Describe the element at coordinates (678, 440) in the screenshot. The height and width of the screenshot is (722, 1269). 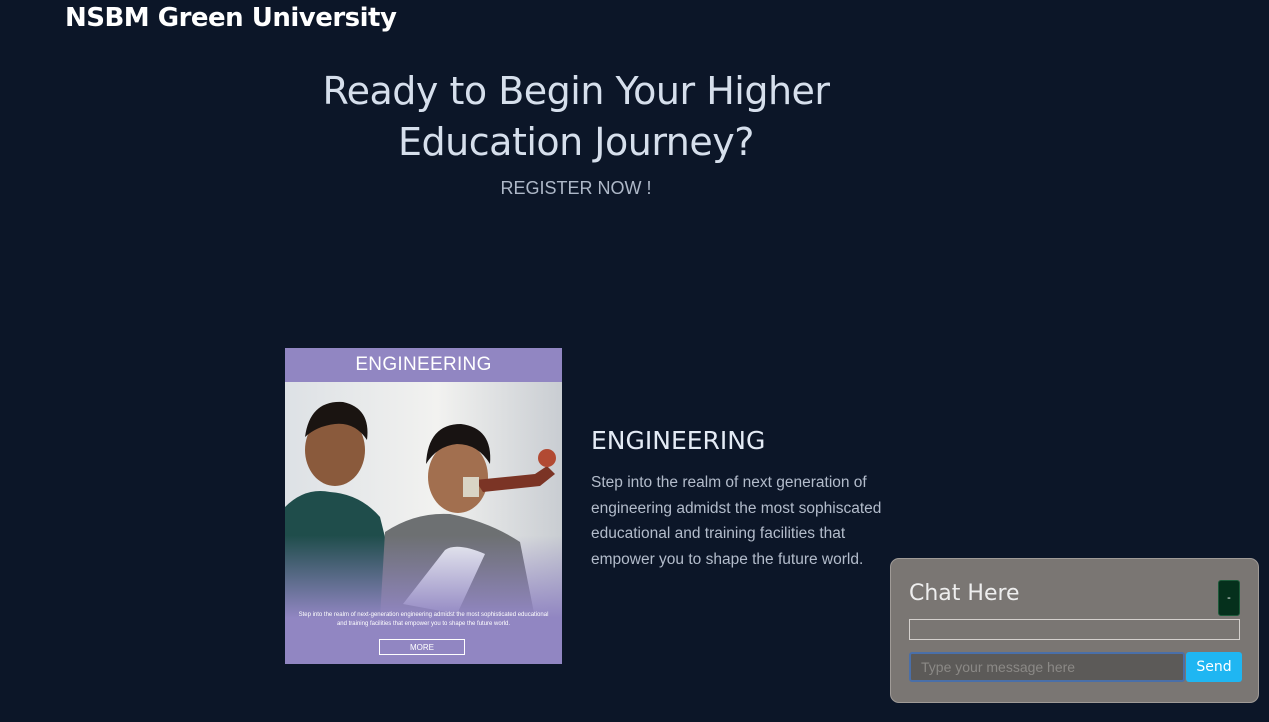
I see `program-title: ENGINEERING` at that location.